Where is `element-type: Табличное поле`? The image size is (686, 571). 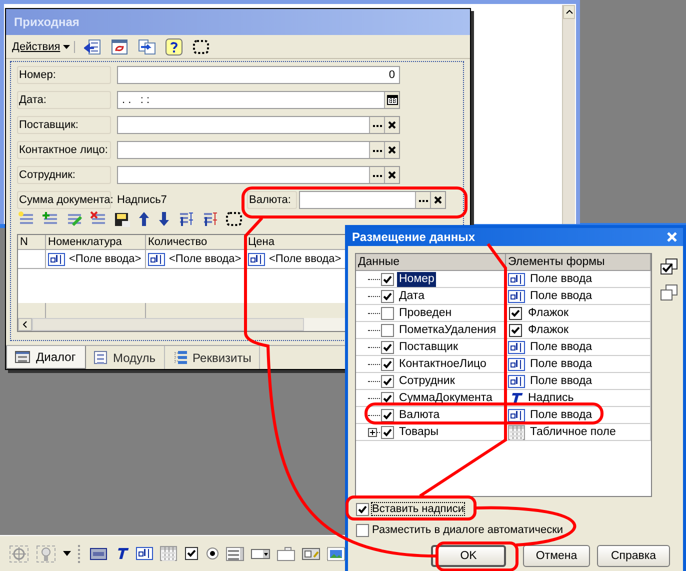
element-type: Табличное поле is located at coordinates (573, 432).